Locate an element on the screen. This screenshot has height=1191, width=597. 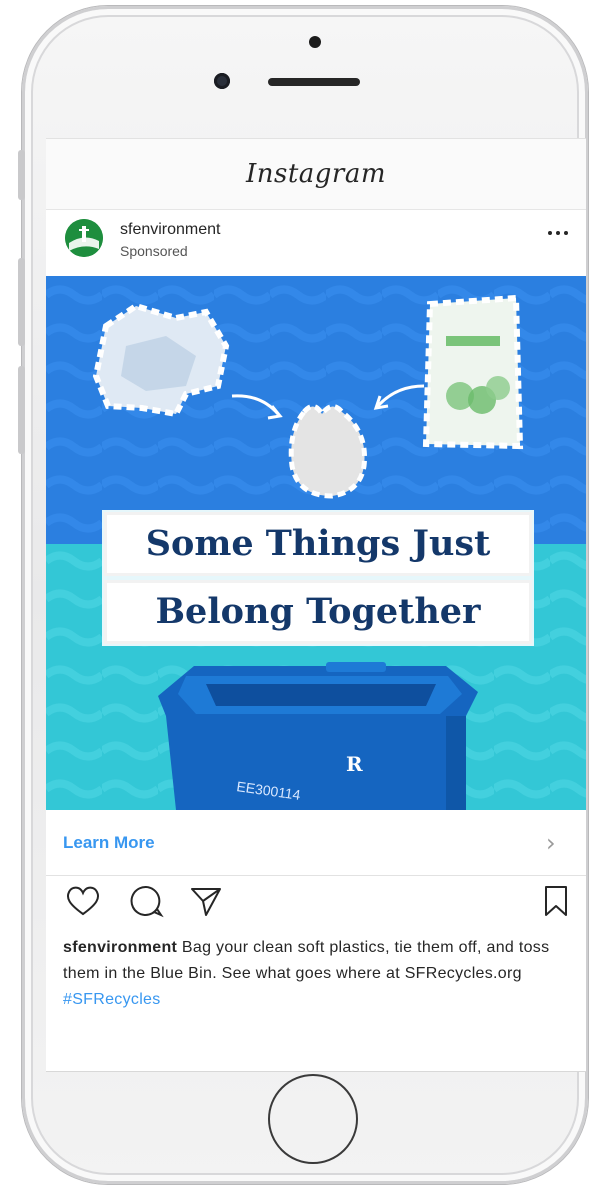
bookmark-icon is located at coordinates (556, 901).